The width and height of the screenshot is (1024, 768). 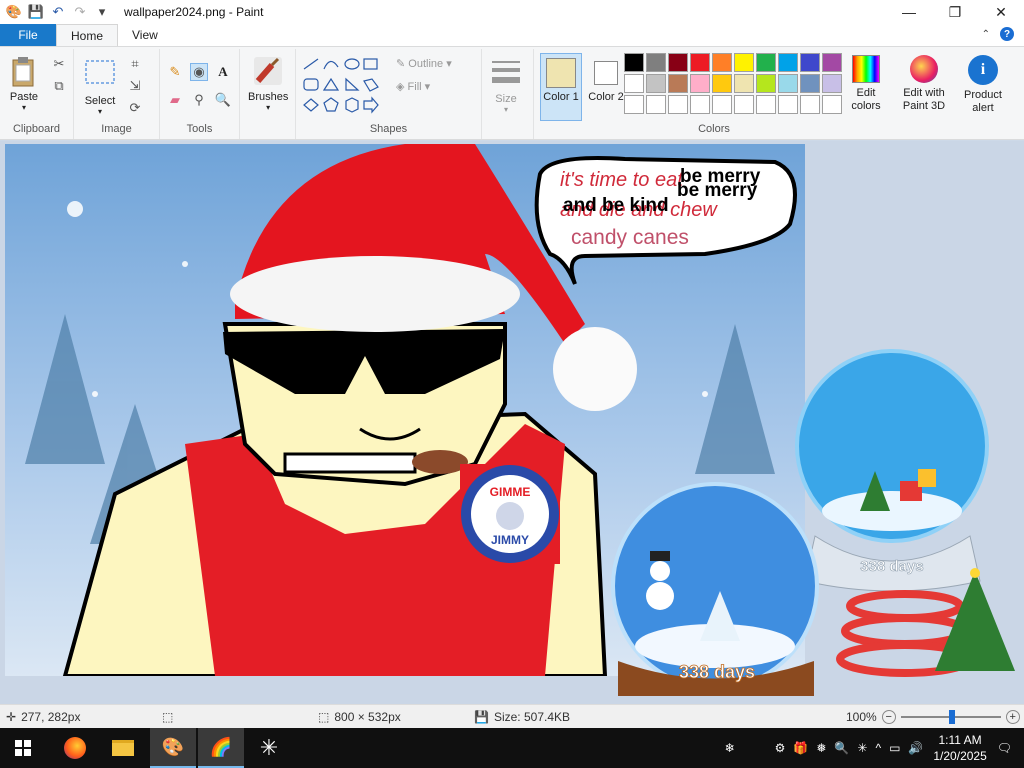 I want to click on size-group: Size ▾, so click(x=508, y=94).